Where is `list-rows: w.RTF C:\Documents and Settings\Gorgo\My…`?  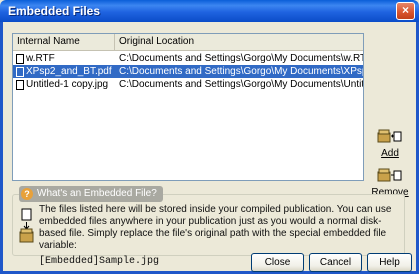 list-rows: w.RTF C:\Documents and Settings\Gorgo\My… is located at coordinates (188, 71).